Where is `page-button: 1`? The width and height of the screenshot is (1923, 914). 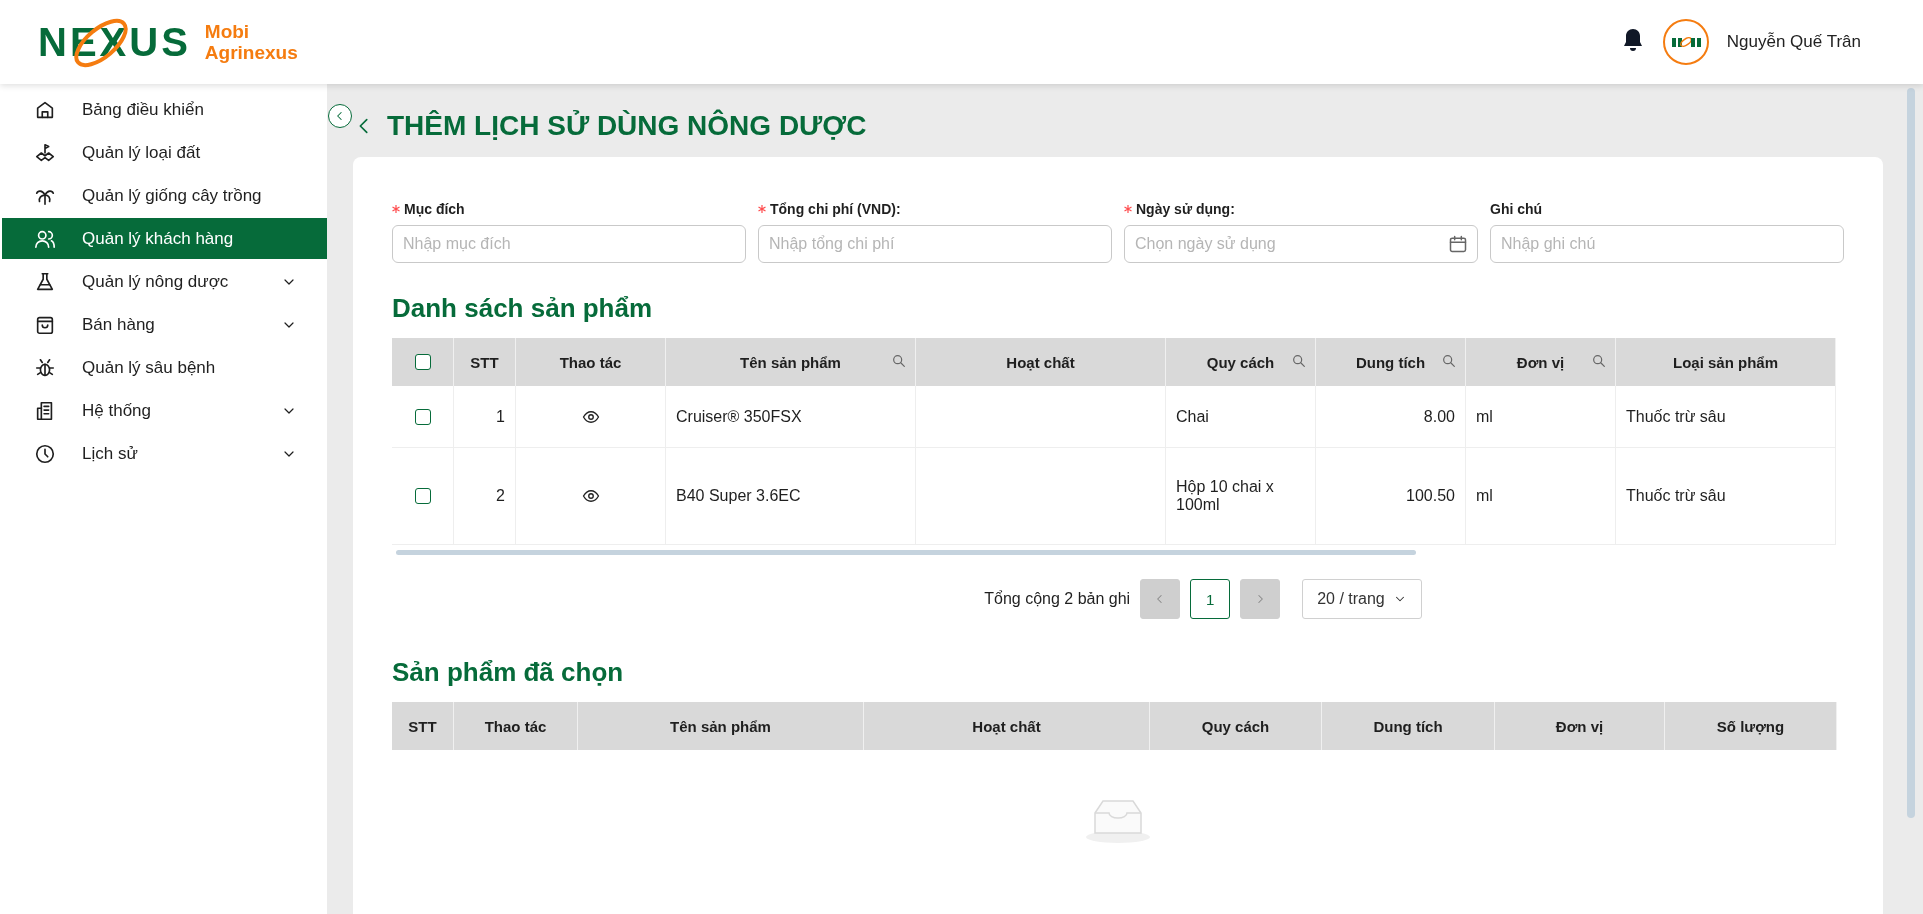 page-button: 1 is located at coordinates (1210, 599).